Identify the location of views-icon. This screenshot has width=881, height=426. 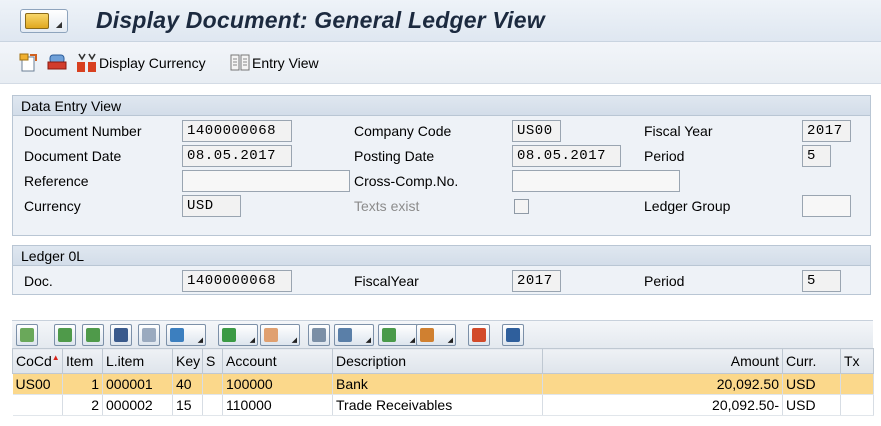
(345, 335).